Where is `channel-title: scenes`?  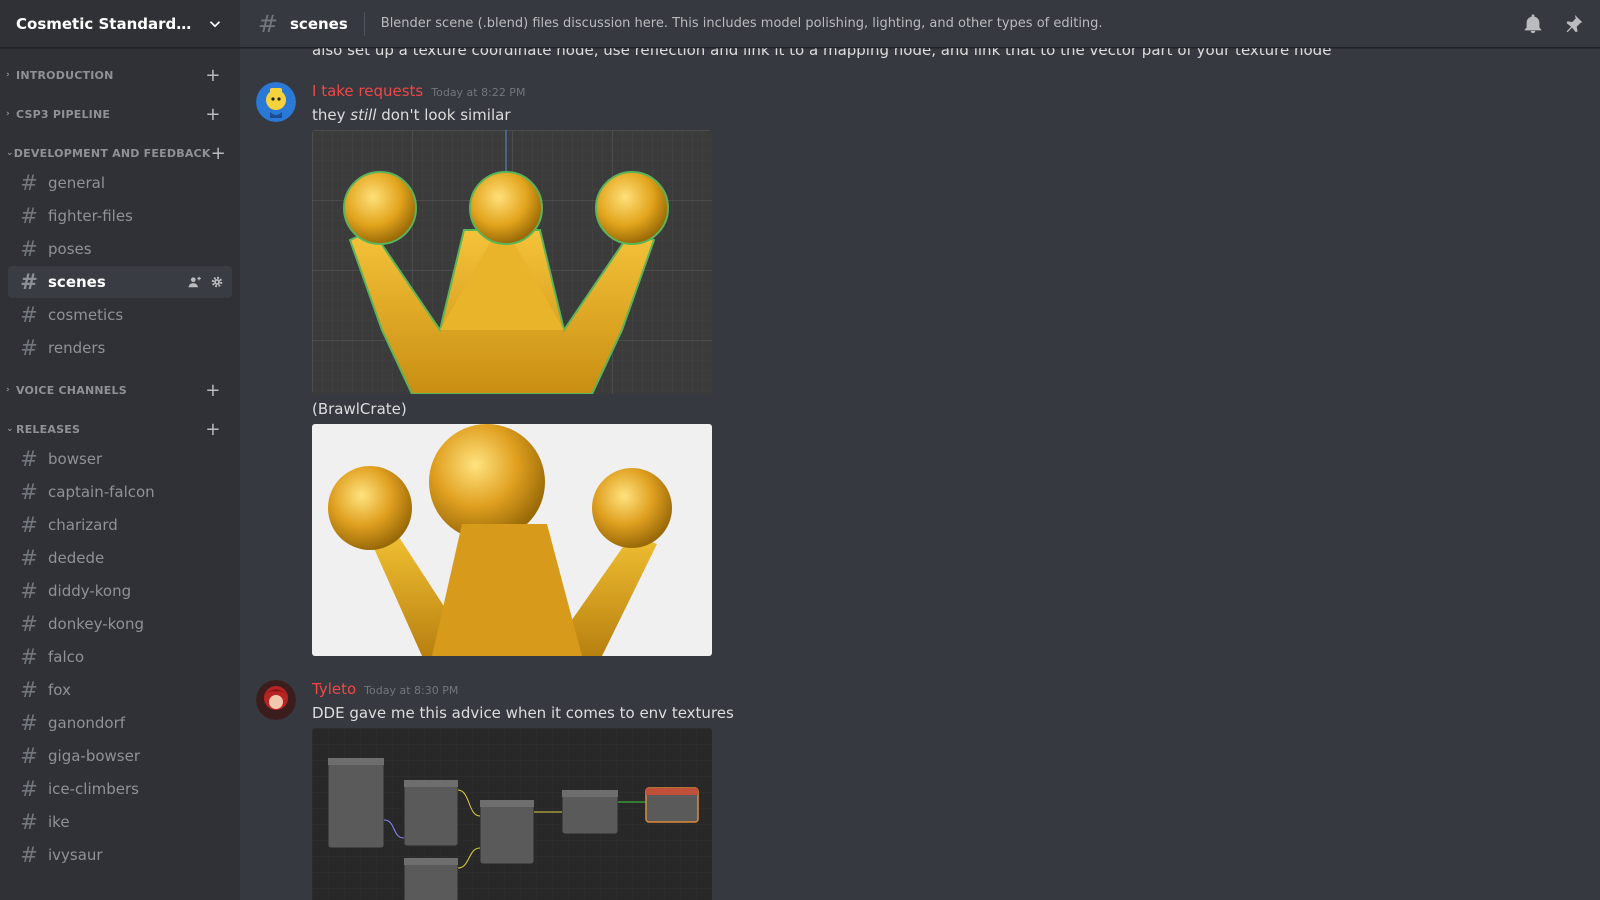 channel-title: scenes is located at coordinates (319, 23).